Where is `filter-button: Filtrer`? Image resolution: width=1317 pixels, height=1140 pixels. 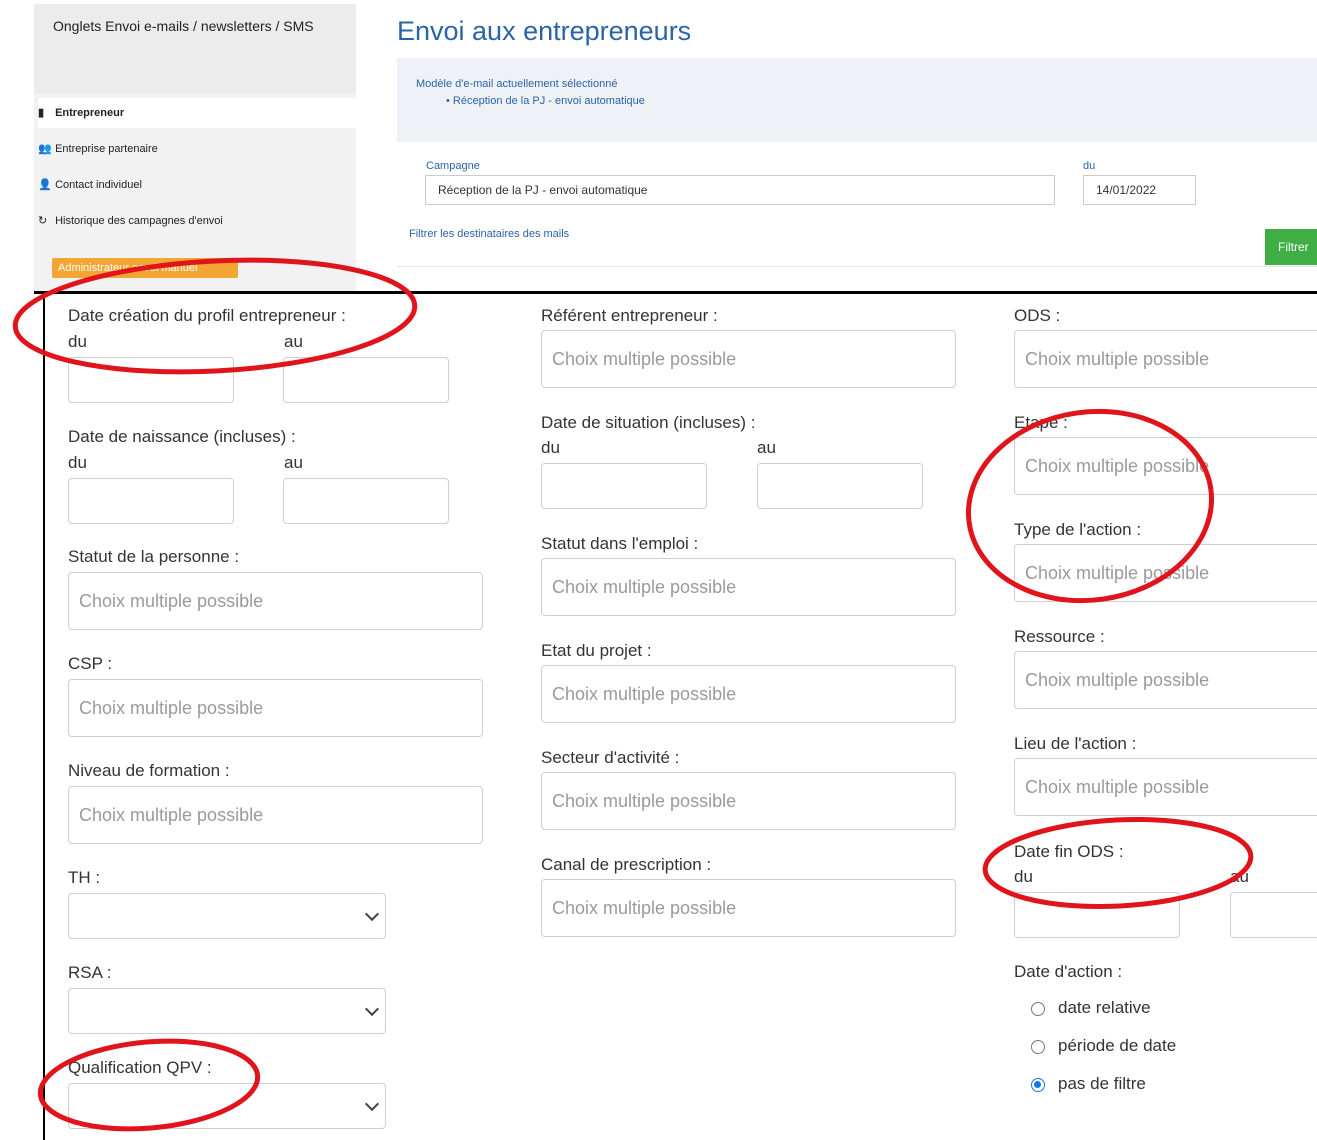 filter-button: Filtrer is located at coordinates (1291, 247).